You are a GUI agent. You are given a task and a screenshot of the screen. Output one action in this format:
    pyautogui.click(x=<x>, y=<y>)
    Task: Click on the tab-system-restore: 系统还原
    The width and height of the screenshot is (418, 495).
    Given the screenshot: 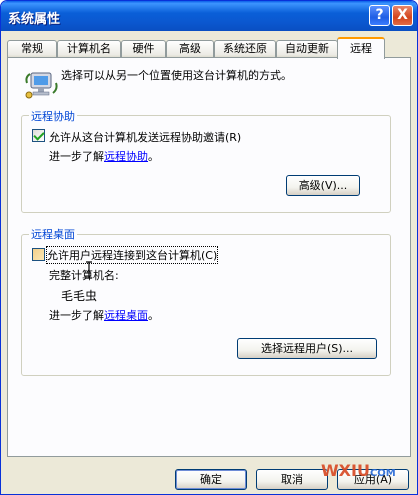 What is the action you would take?
    pyautogui.click(x=245, y=49)
    